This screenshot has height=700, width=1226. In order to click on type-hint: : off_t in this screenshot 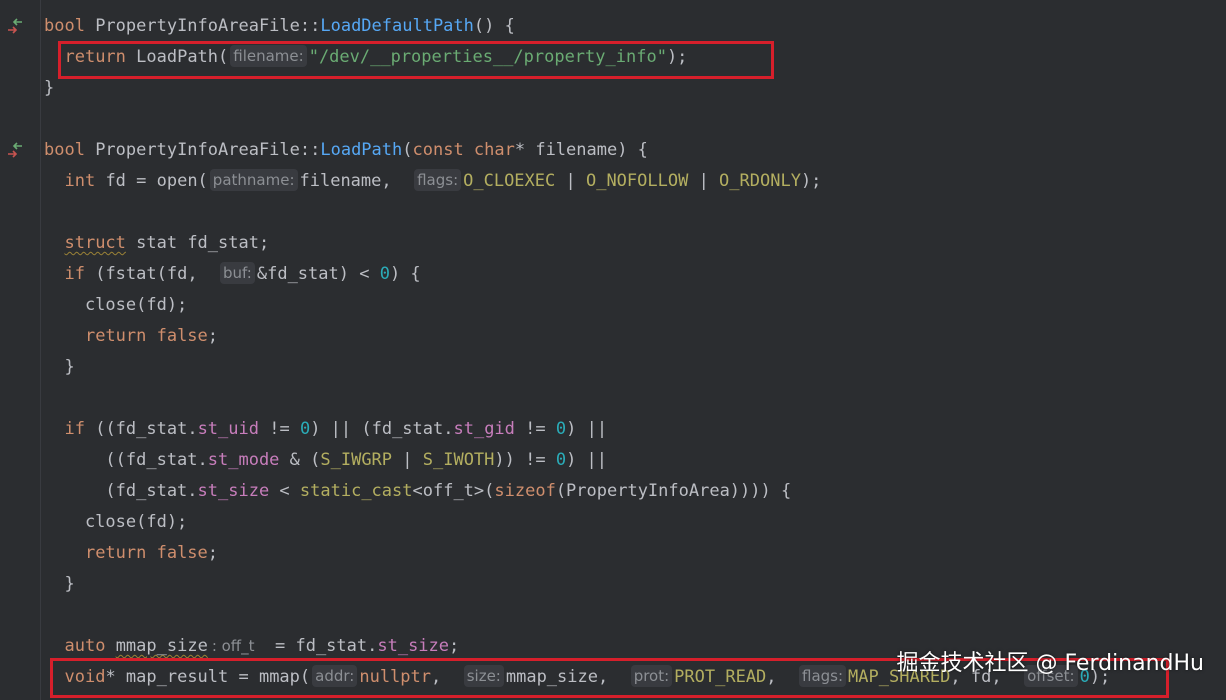, I will do `click(233, 646)`.